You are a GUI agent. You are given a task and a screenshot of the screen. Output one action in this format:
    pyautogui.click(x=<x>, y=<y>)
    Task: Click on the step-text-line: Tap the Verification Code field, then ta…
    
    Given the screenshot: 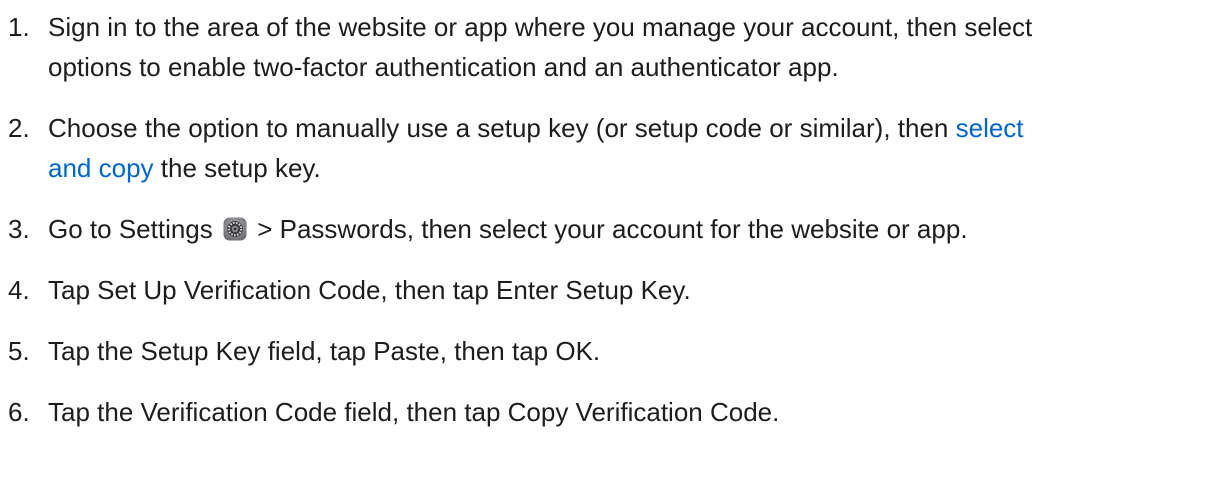 What is the action you would take?
    pyautogui.click(x=414, y=412)
    